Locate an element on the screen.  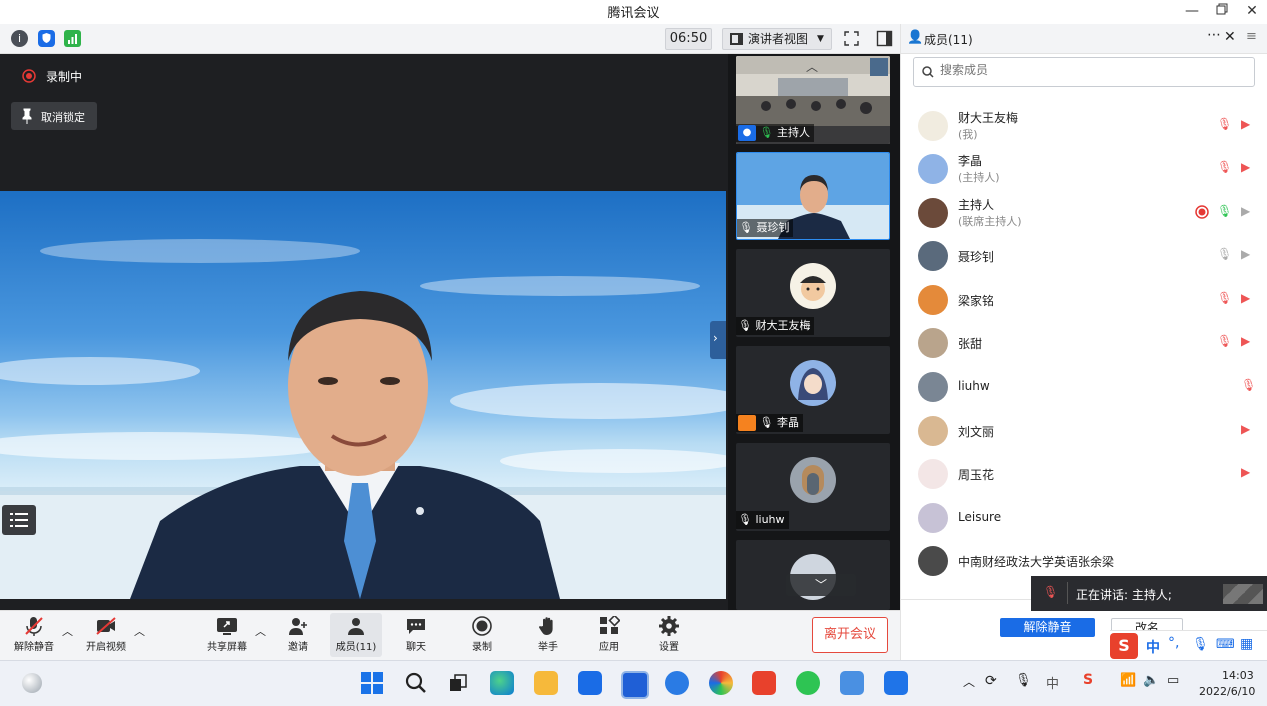
raise-hand-button: 举手 is located at coordinates (548, 633).